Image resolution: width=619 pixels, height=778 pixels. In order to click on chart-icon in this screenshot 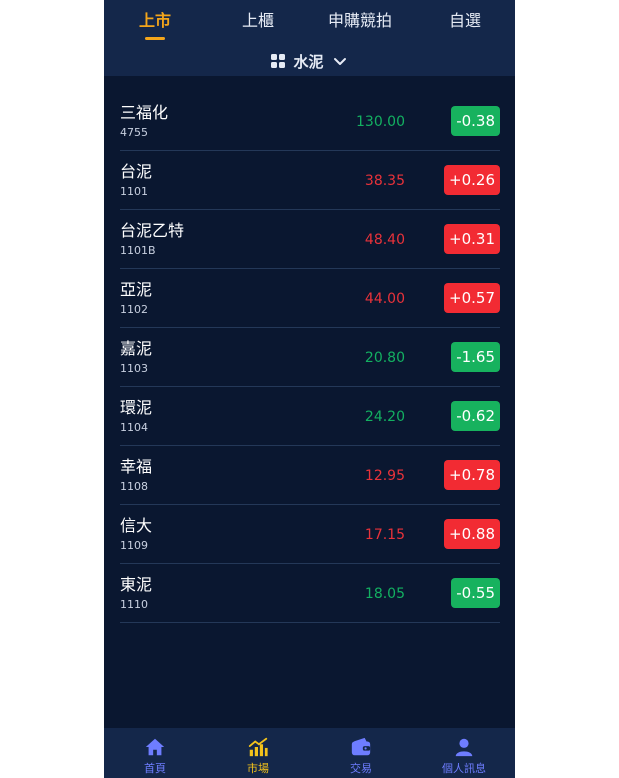, I will do `click(258, 747)`.